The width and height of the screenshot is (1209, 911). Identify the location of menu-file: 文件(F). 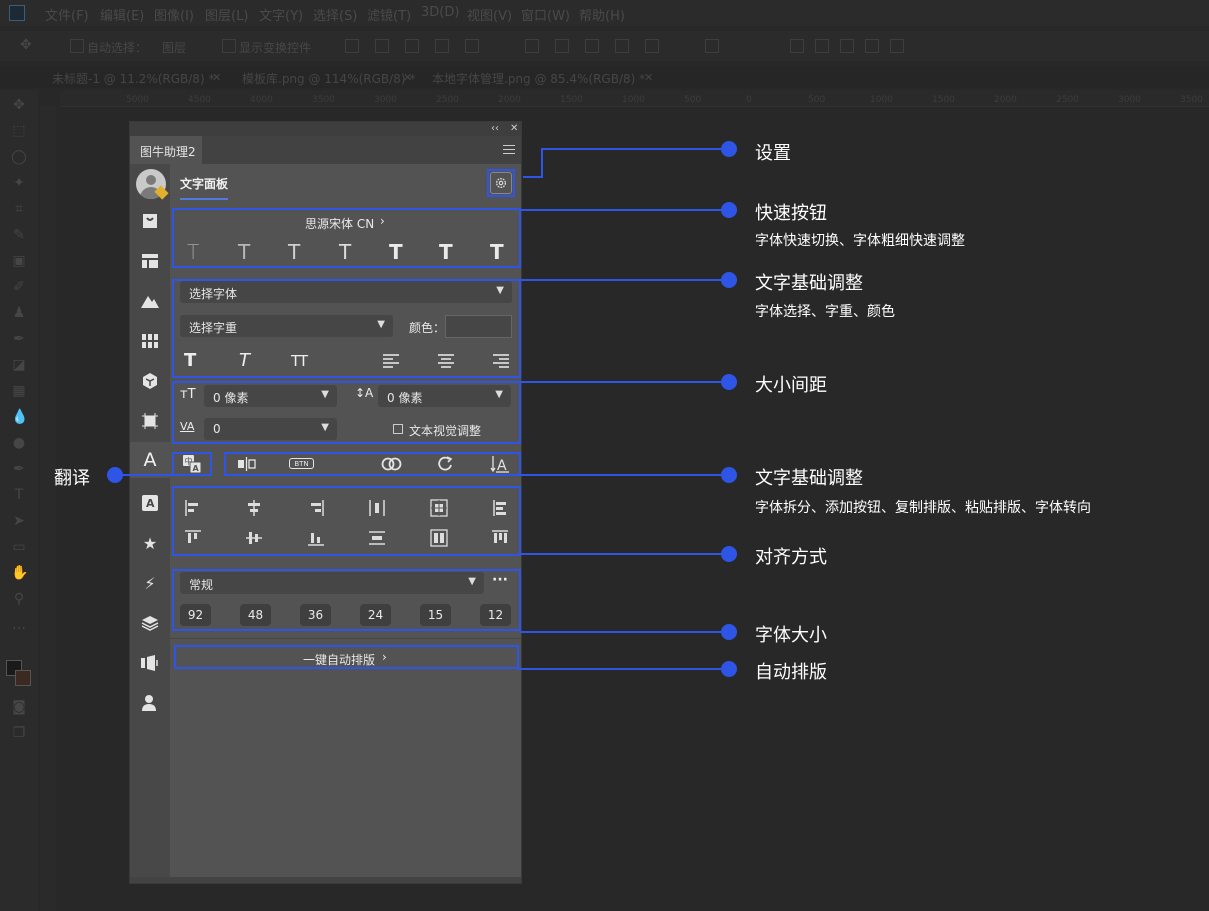
(67, 14).